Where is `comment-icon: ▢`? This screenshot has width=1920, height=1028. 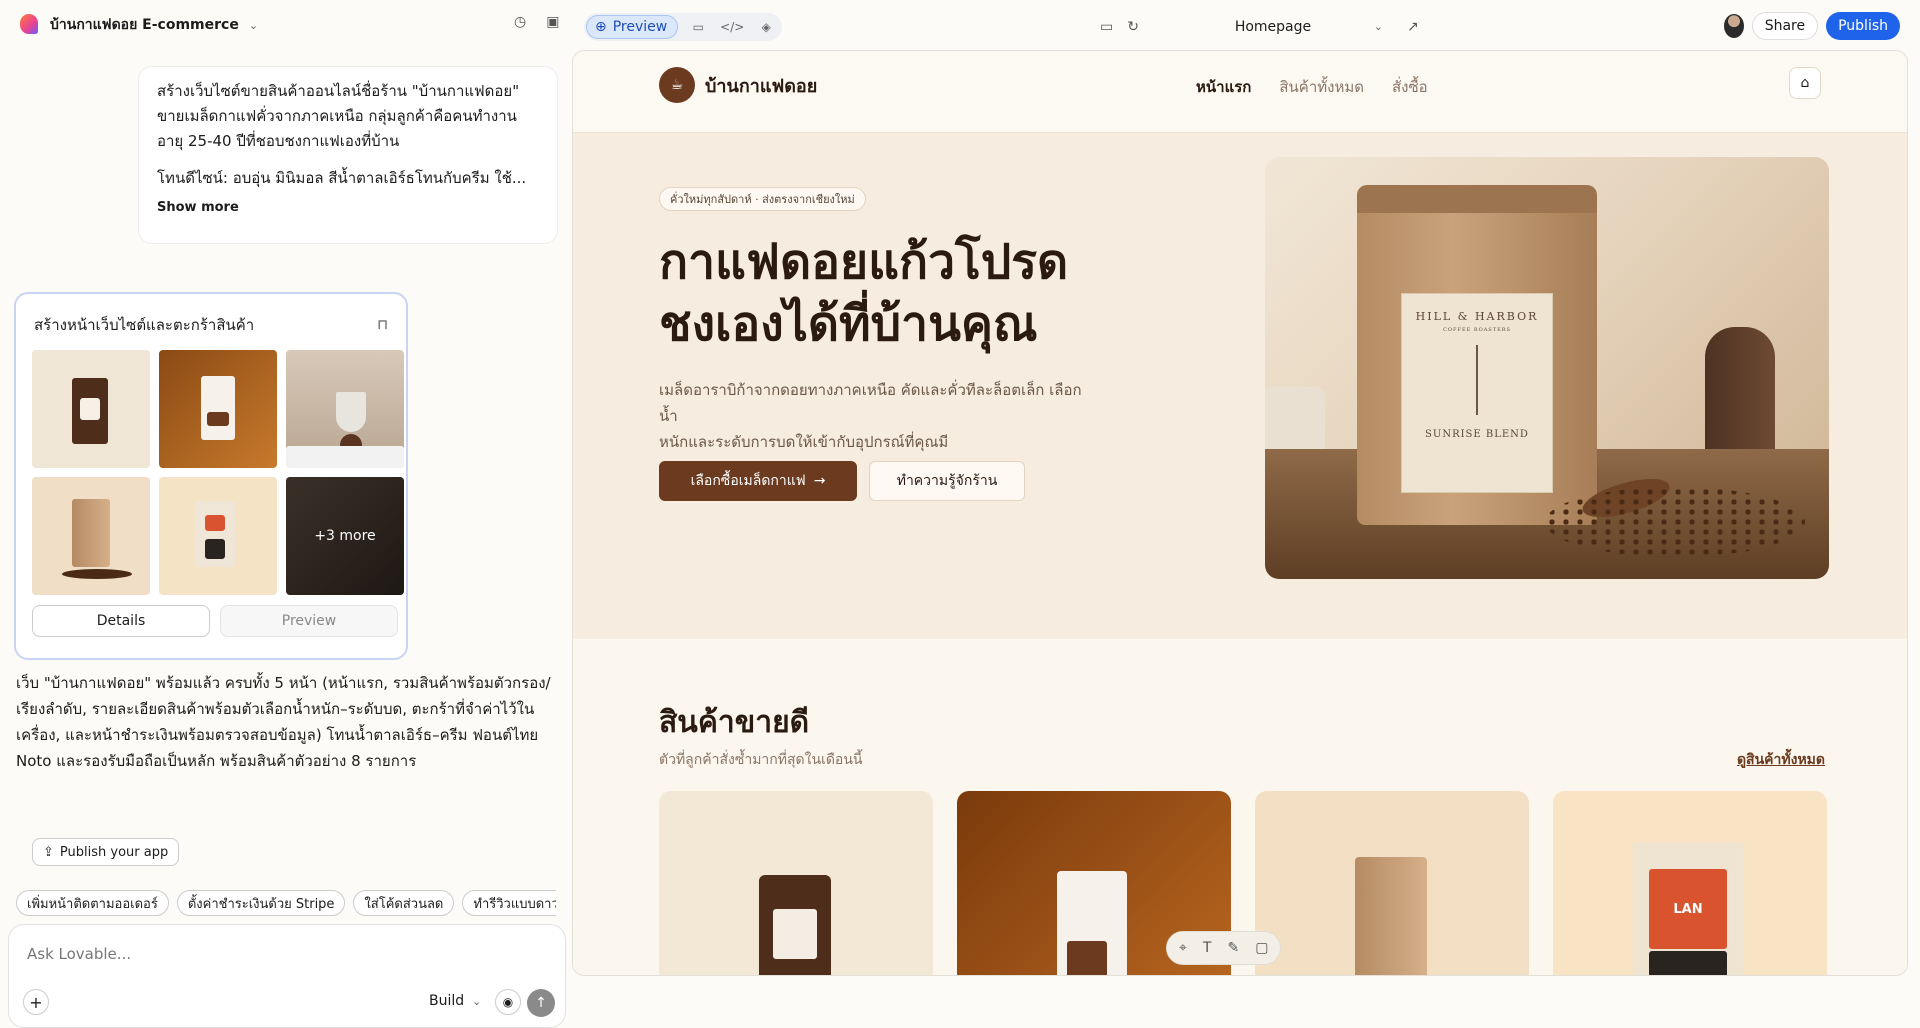
comment-icon: ▢ is located at coordinates (1261, 948).